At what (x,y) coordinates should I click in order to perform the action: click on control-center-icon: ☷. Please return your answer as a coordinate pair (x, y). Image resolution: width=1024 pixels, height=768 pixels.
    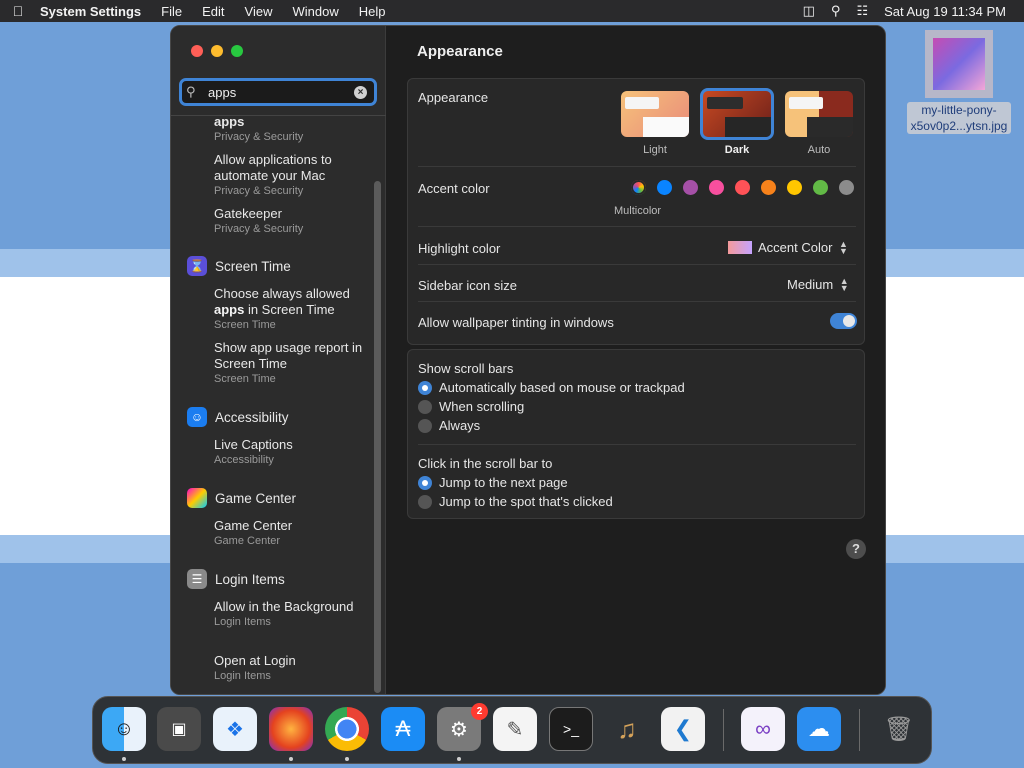
    Looking at the image, I should click on (862, 11).